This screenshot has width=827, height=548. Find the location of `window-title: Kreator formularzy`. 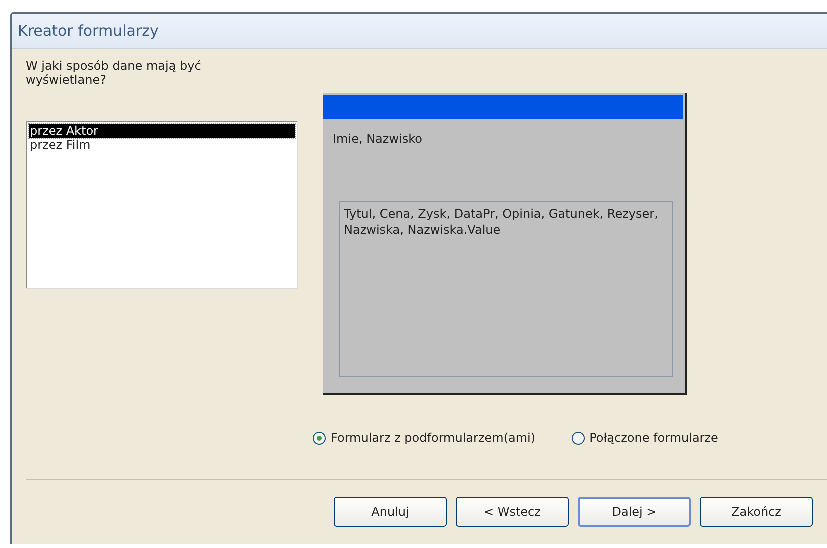

window-title: Kreator formularzy is located at coordinates (88, 31).